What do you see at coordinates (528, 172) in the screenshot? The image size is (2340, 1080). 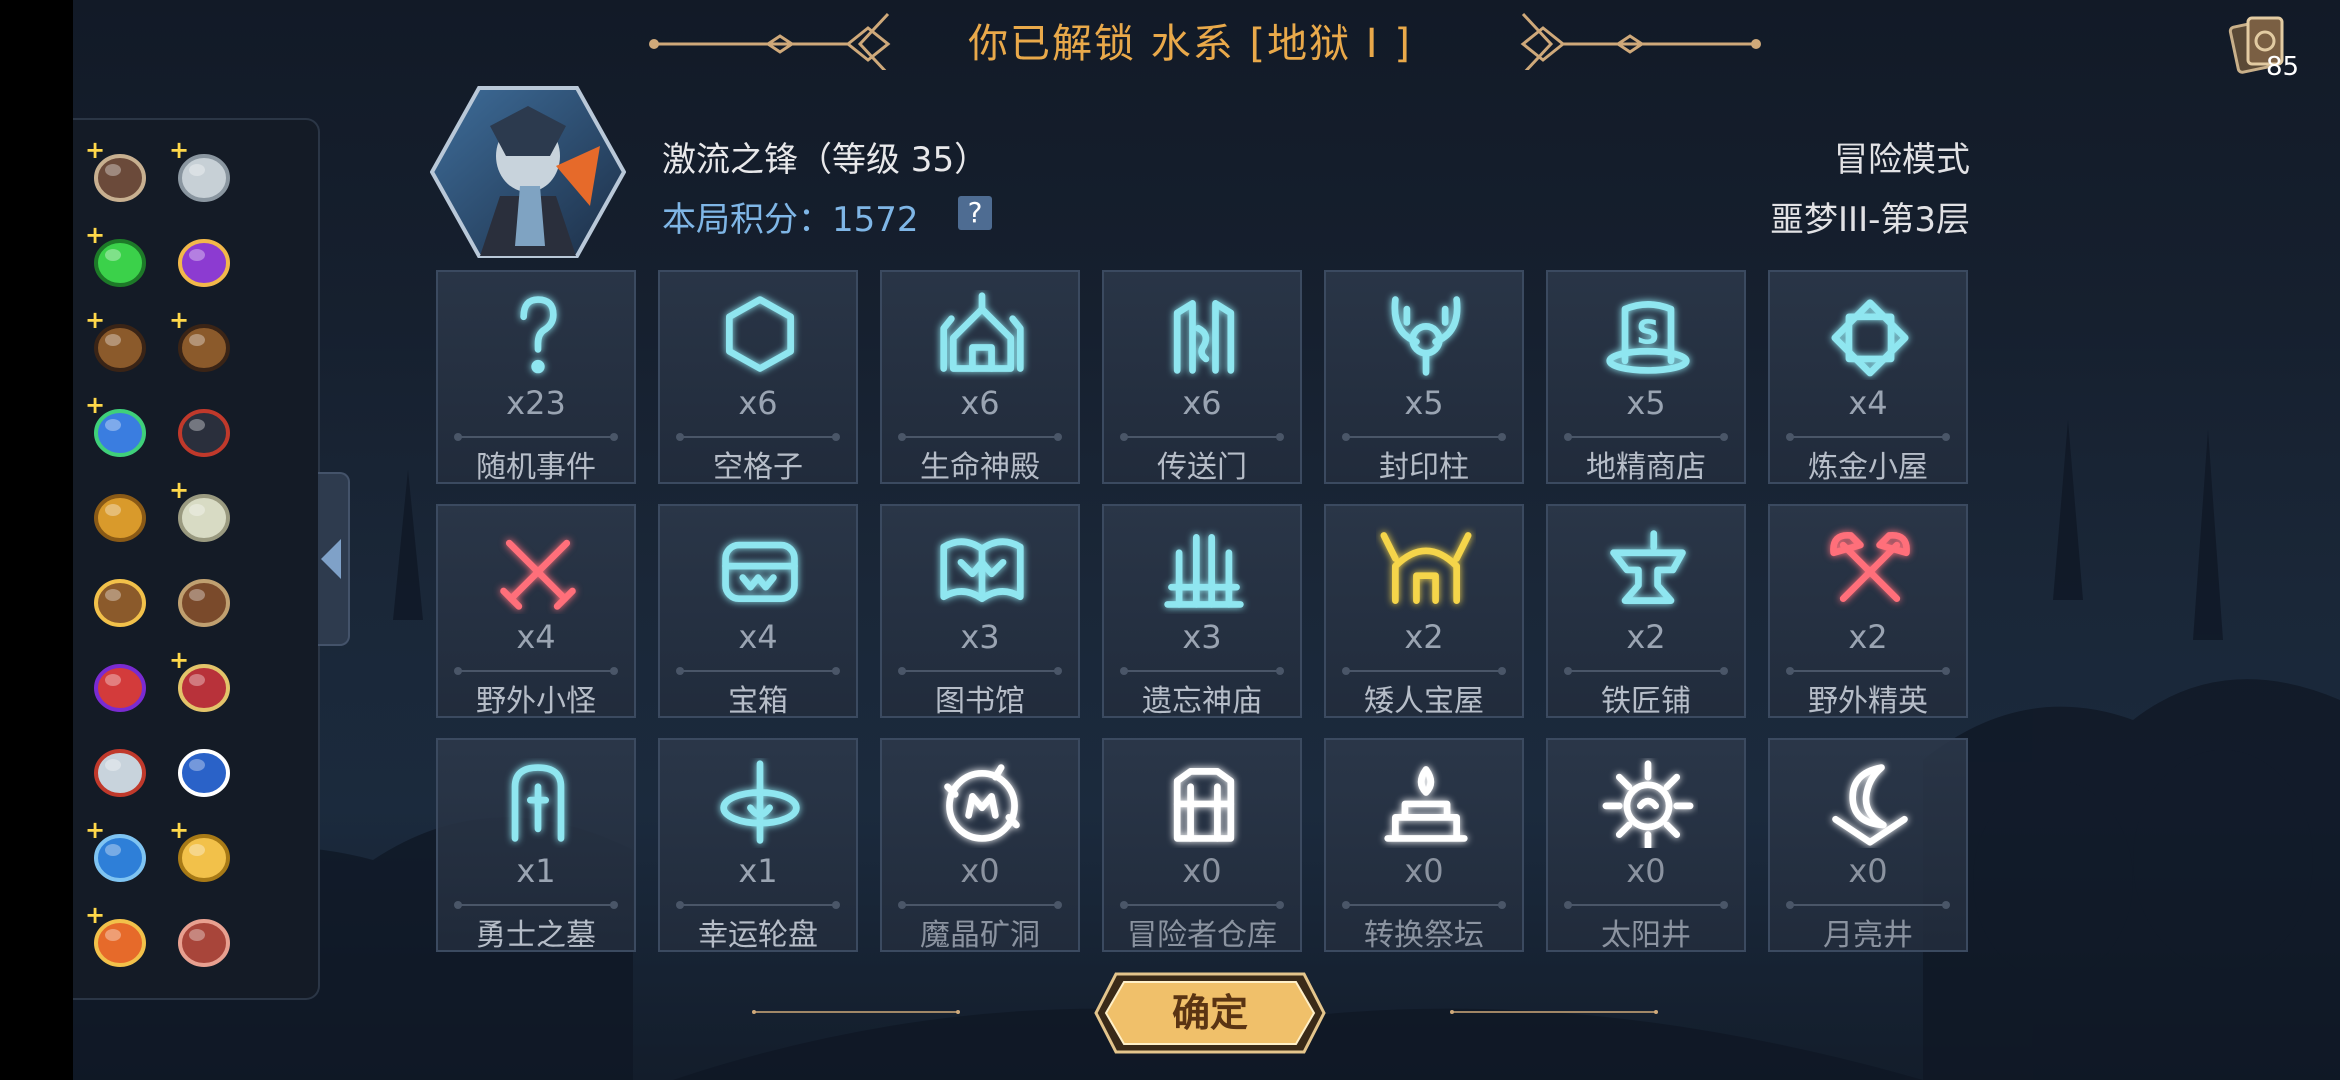 I see `hero-portrait` at bounding box center [528, 172].